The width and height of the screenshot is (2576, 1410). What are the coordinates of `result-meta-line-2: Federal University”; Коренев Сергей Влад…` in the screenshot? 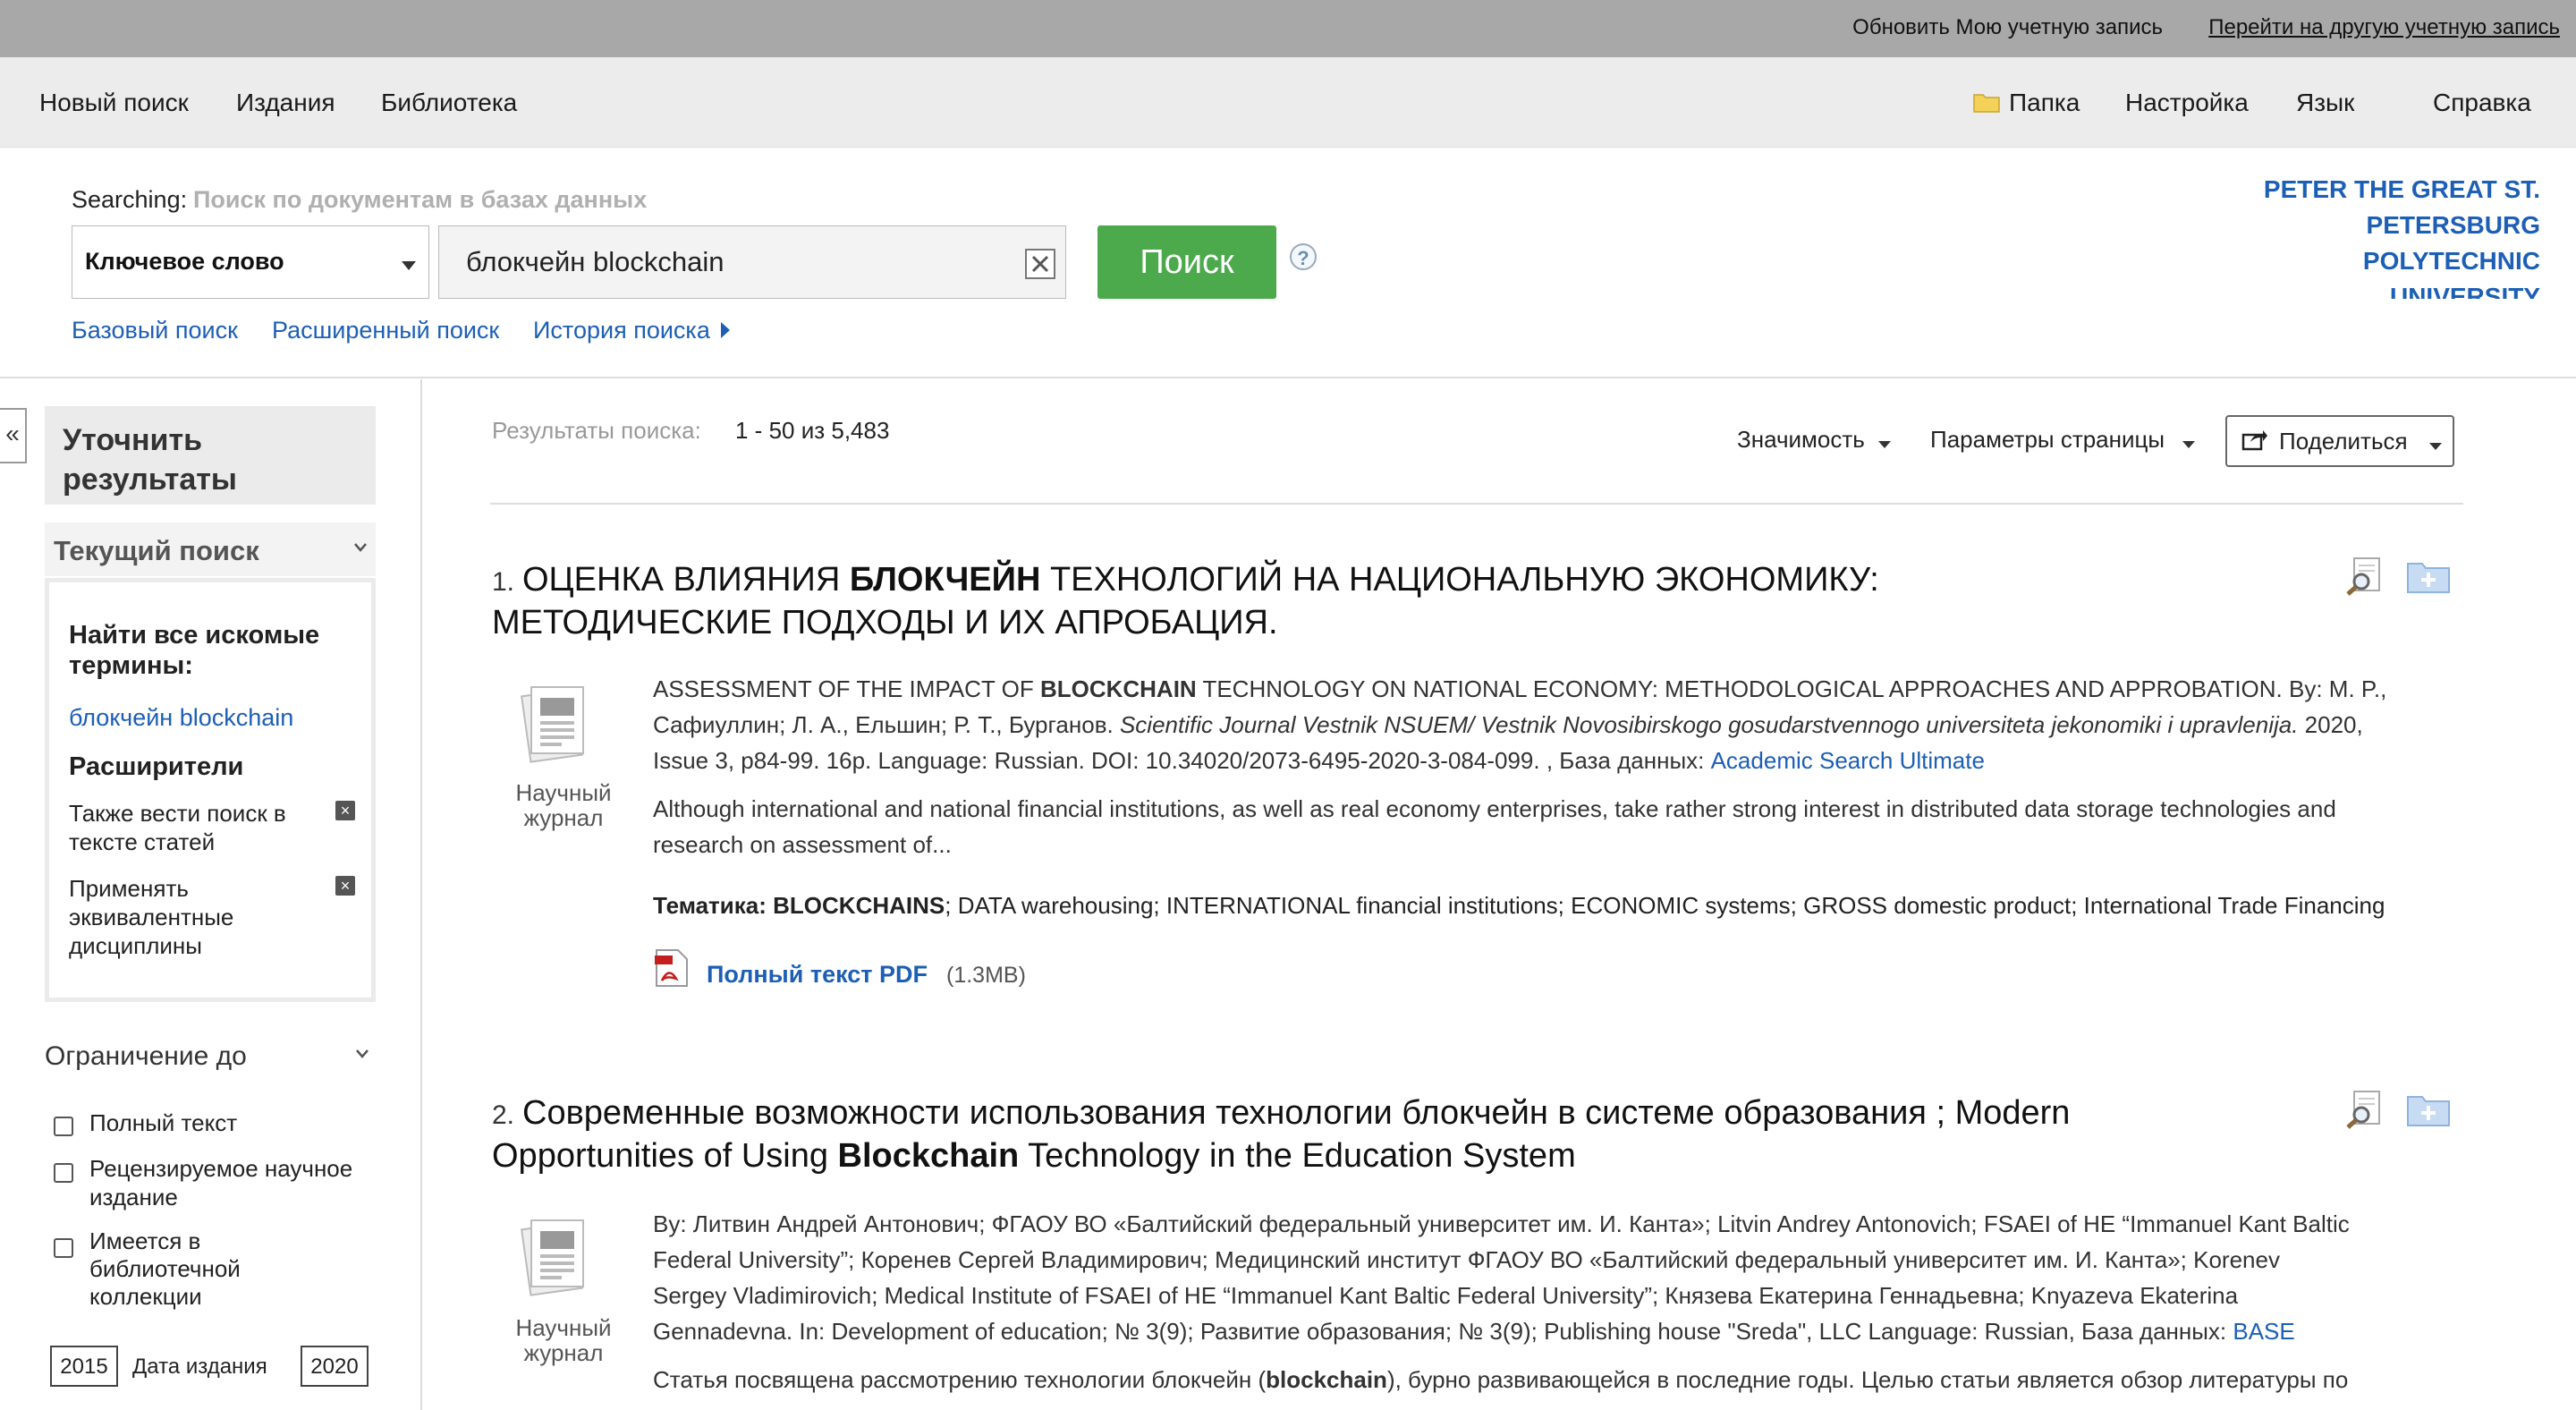 It's located at (1466, 1260).